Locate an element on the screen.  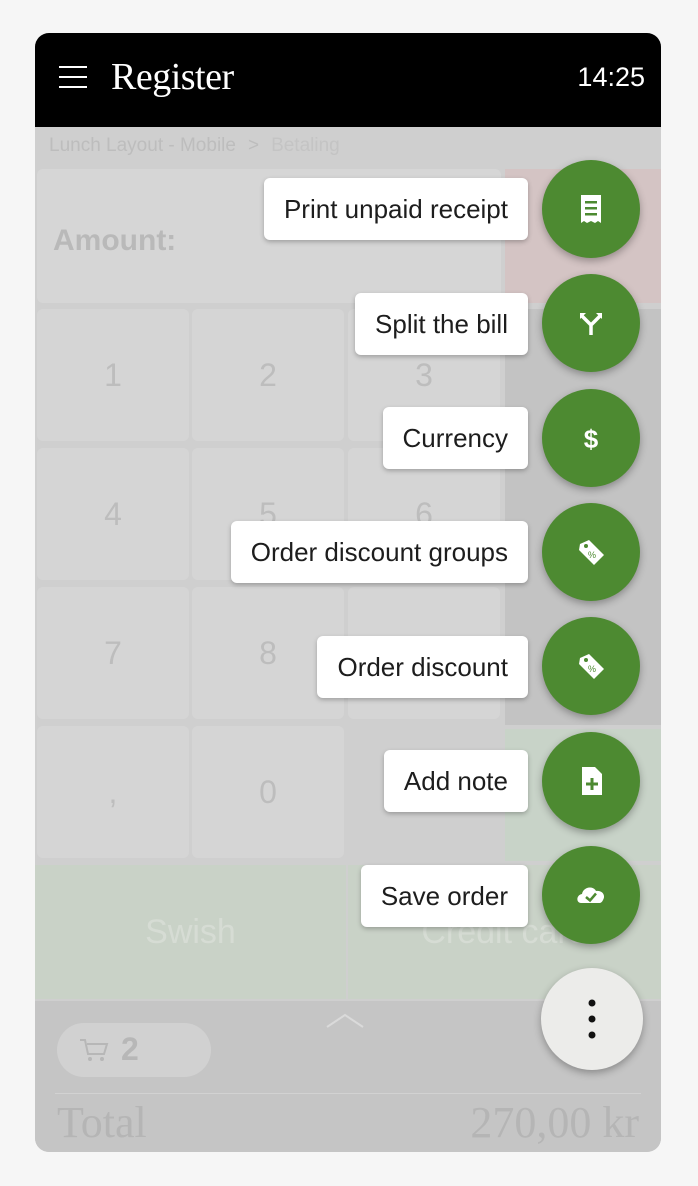
breadcrumb: Lunch Layout - Mobile > Betaling is located at coordinates (194, 146).